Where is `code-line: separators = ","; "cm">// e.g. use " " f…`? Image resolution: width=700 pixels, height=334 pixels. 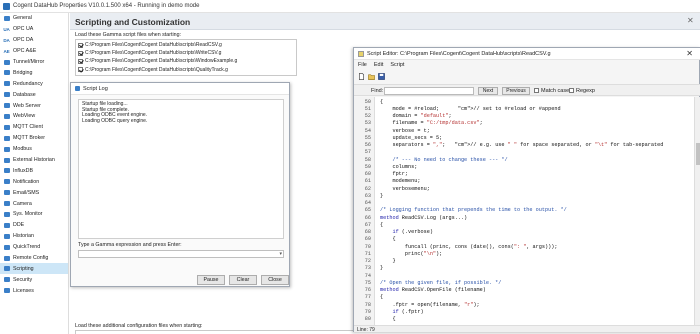
code-line: separators = ","; "cm">// e.g. use " " f… is located at coordinates (522, 145).